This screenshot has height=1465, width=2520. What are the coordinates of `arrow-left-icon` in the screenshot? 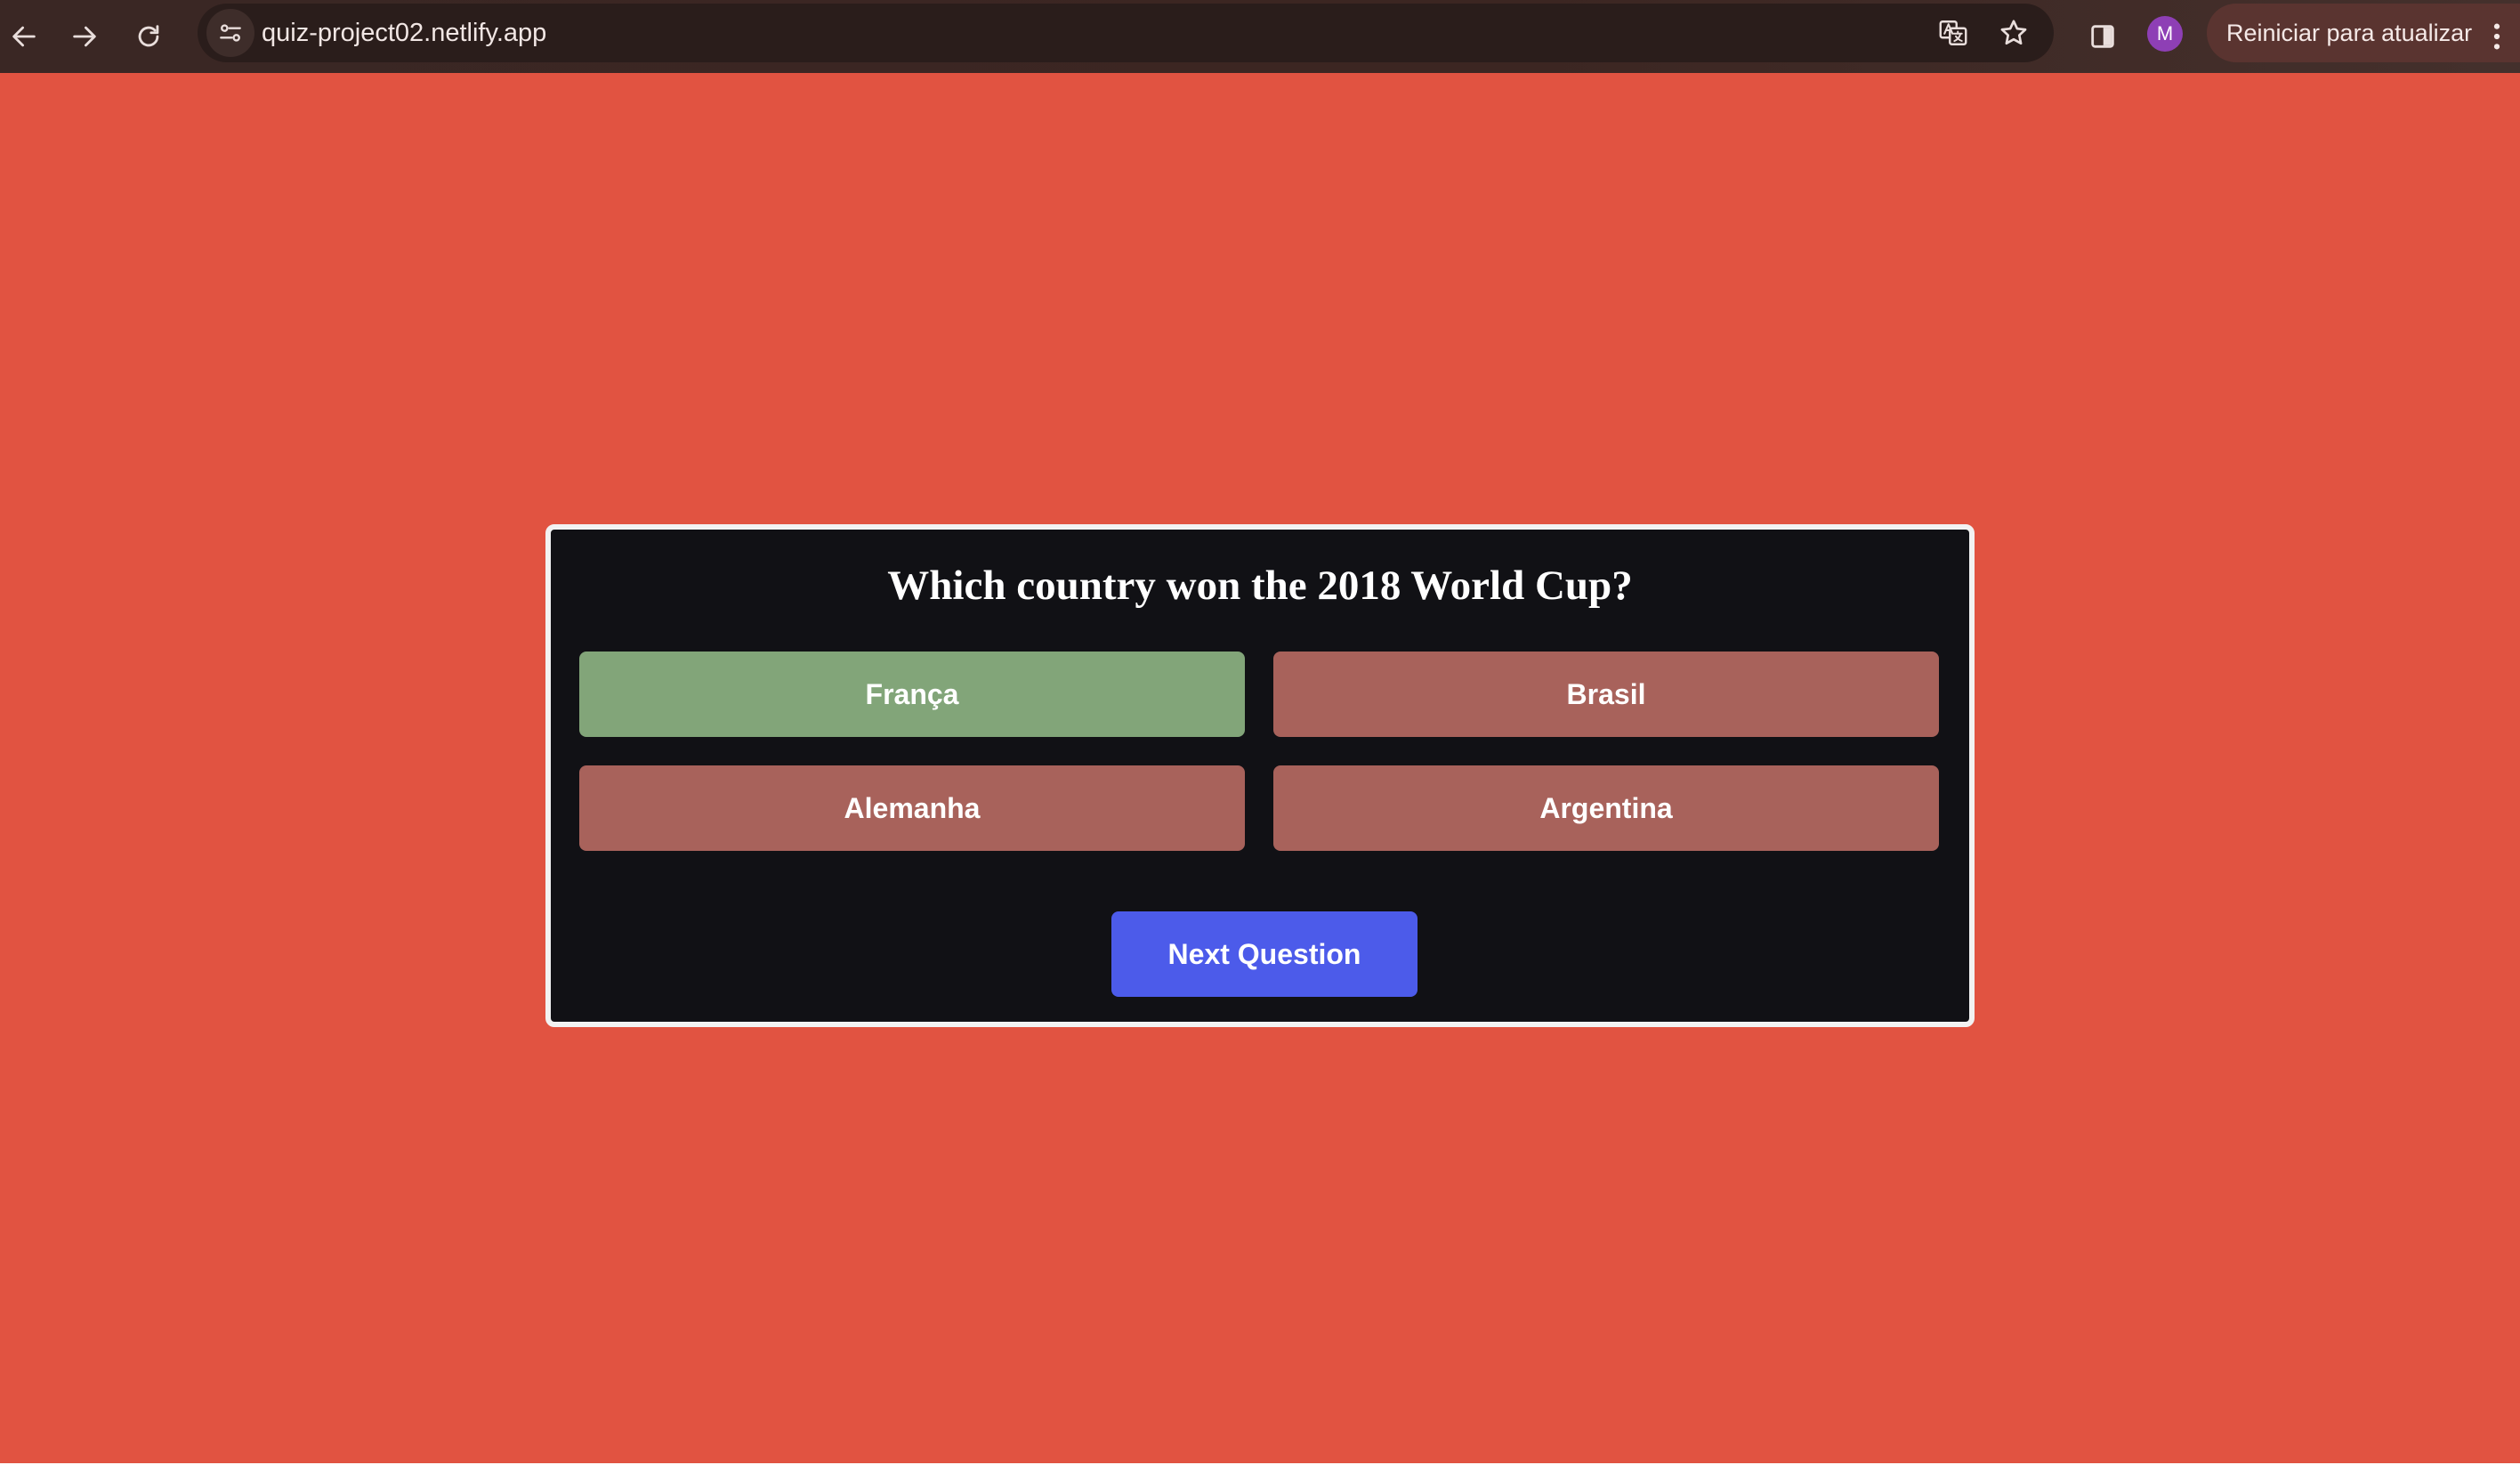 It's located at (24, 36).